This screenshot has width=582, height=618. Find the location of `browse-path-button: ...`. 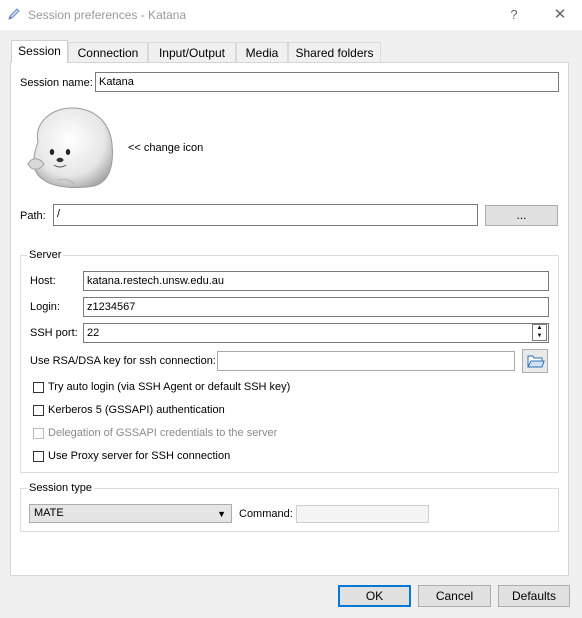

browse-path-button: ... is located at coordinates (521, 215).